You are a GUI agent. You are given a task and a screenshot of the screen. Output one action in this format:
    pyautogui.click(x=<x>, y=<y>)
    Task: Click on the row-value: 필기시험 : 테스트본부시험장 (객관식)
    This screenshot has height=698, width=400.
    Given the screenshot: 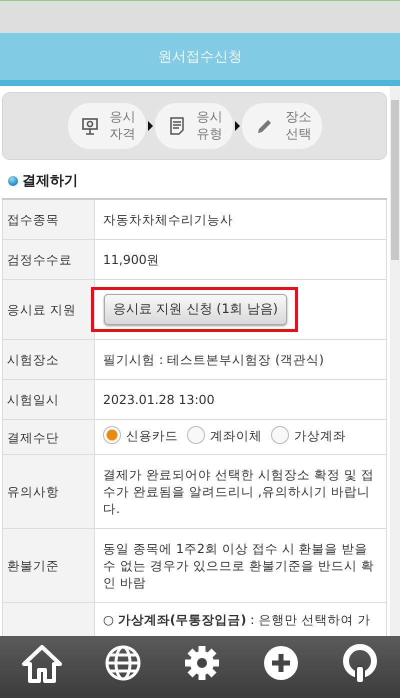 What is the action you would take?
    pyautogui.click(x=213, y=359)
    